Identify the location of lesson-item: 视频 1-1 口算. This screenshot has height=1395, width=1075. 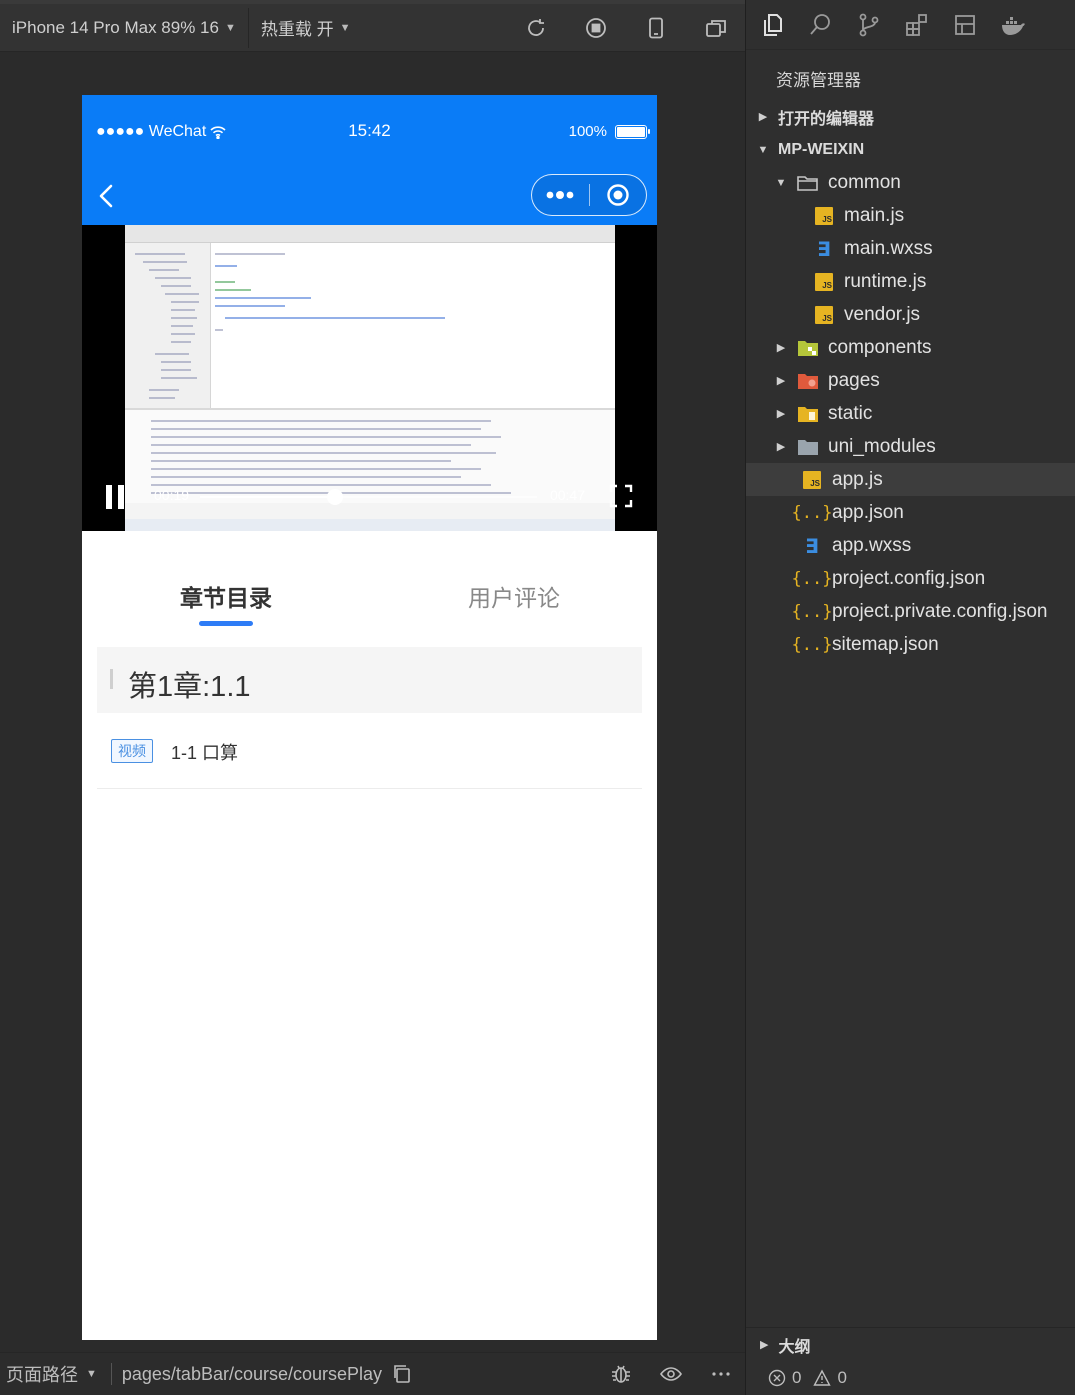
(369, 751).